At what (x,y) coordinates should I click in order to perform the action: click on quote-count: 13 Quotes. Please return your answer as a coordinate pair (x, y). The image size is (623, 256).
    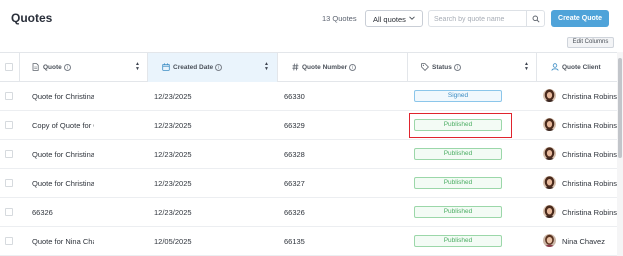
    Looking at the image, I should click on (339, 18).